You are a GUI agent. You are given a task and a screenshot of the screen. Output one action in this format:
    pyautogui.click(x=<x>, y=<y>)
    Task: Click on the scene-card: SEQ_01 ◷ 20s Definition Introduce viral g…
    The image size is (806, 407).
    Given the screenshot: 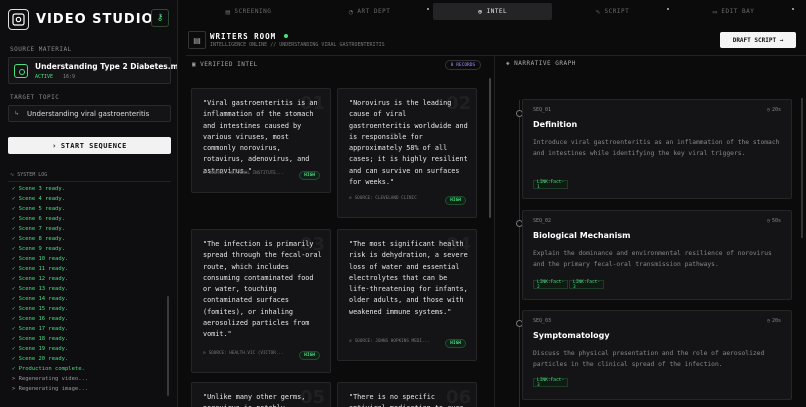 What is the action you would take?
    pyautogui.click(x=657, y=149)
    